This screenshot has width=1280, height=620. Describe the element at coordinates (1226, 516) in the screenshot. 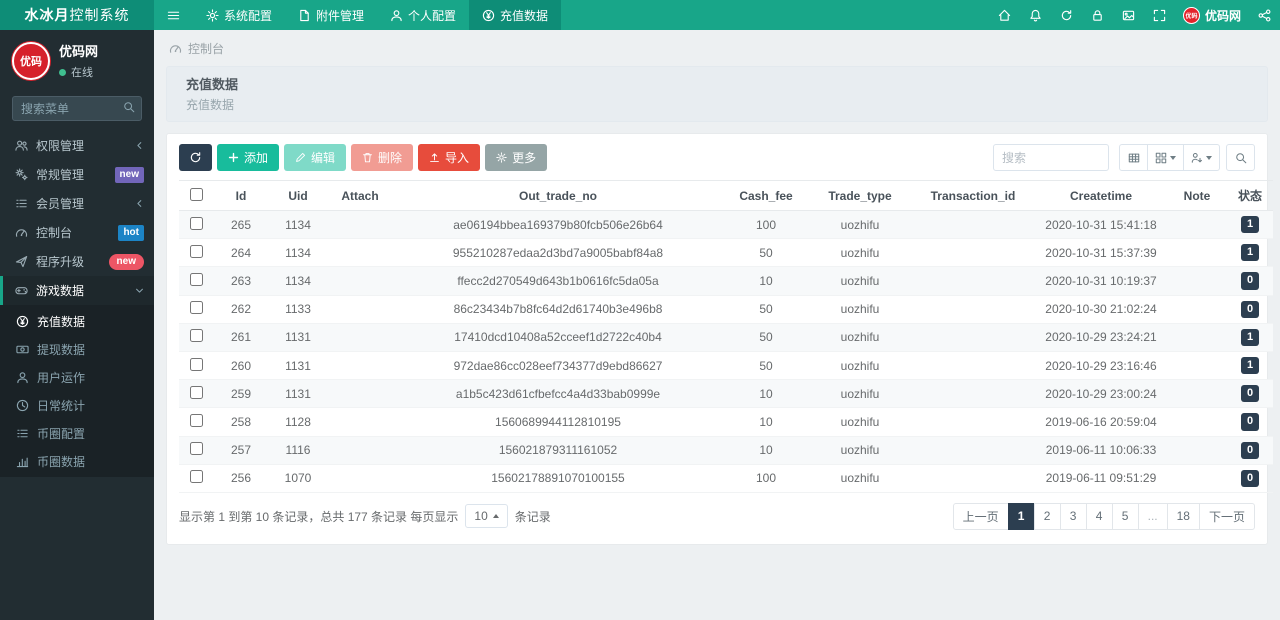

I see `pagination-next: 下一页` at that location.